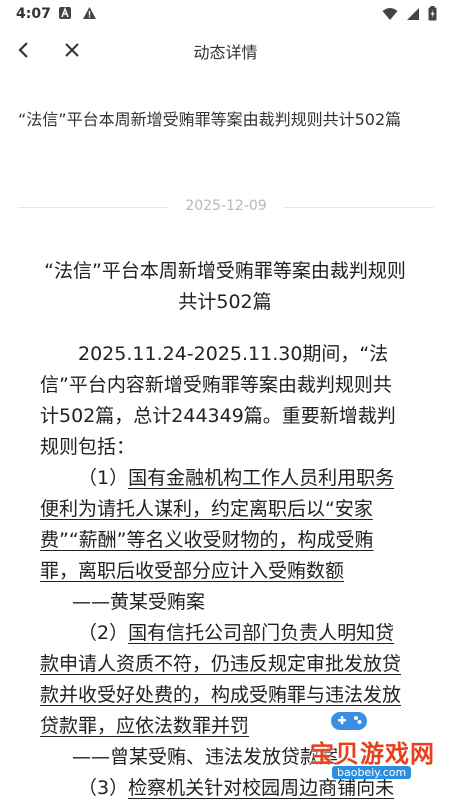  I want to click on gamepad-icon, so click(349, 721).